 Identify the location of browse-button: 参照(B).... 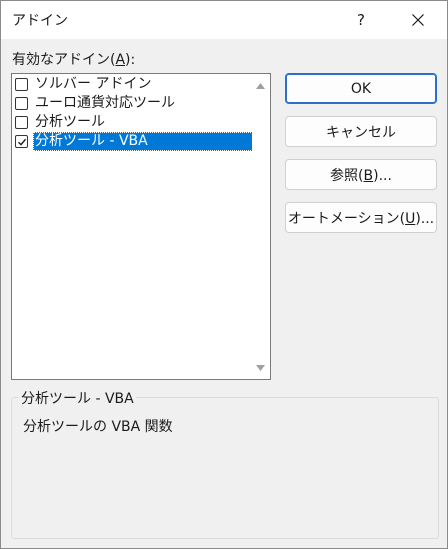
(361, 174).